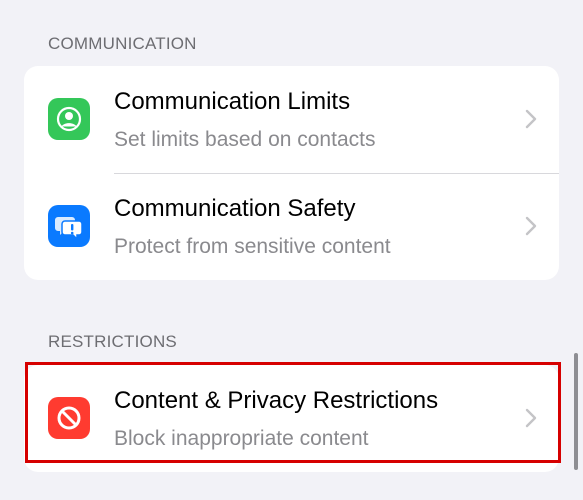  I want to click on person-circle-icon, so click(69, 119).